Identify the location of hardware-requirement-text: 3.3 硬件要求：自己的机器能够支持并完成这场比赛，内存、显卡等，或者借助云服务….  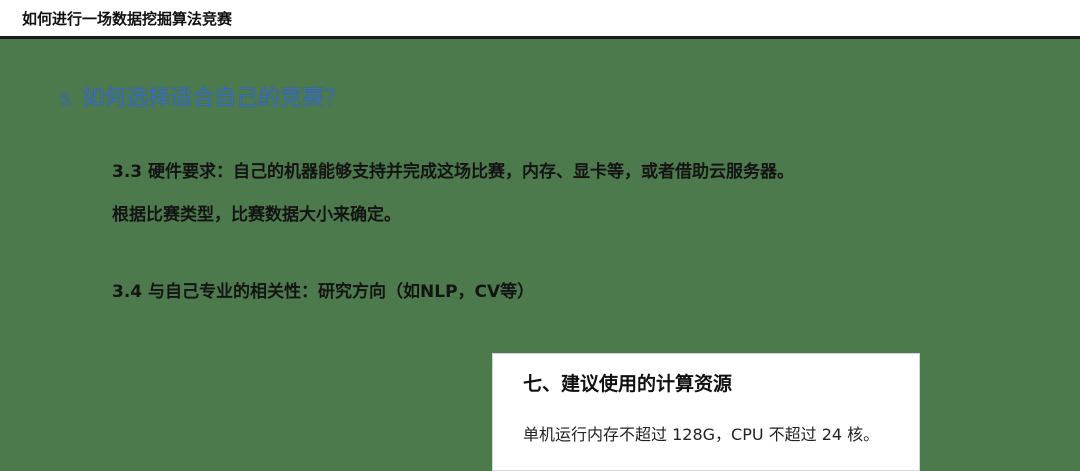
(453, 172).